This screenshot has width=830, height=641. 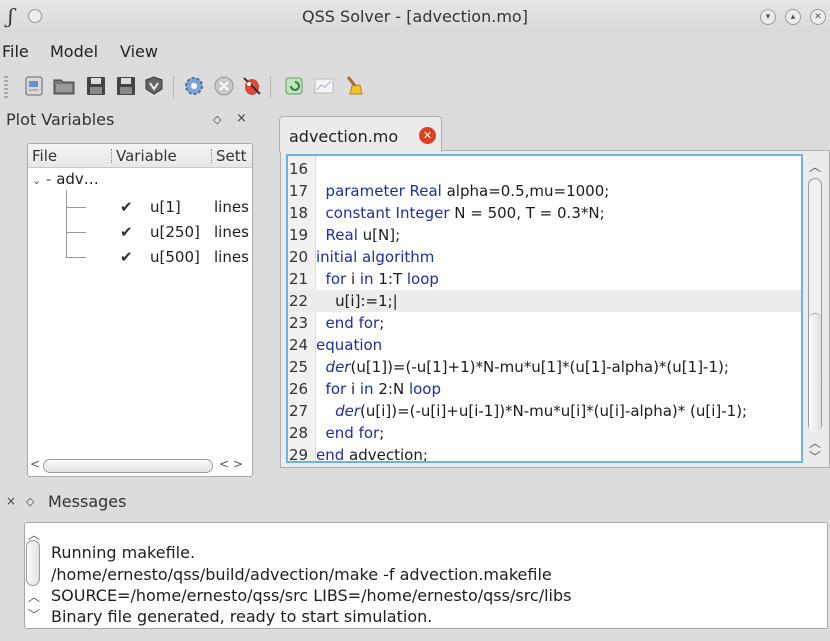 I want to click on code-text: constant Integer N = 500, T = 0.3*N;, so click(x=465, y=213).